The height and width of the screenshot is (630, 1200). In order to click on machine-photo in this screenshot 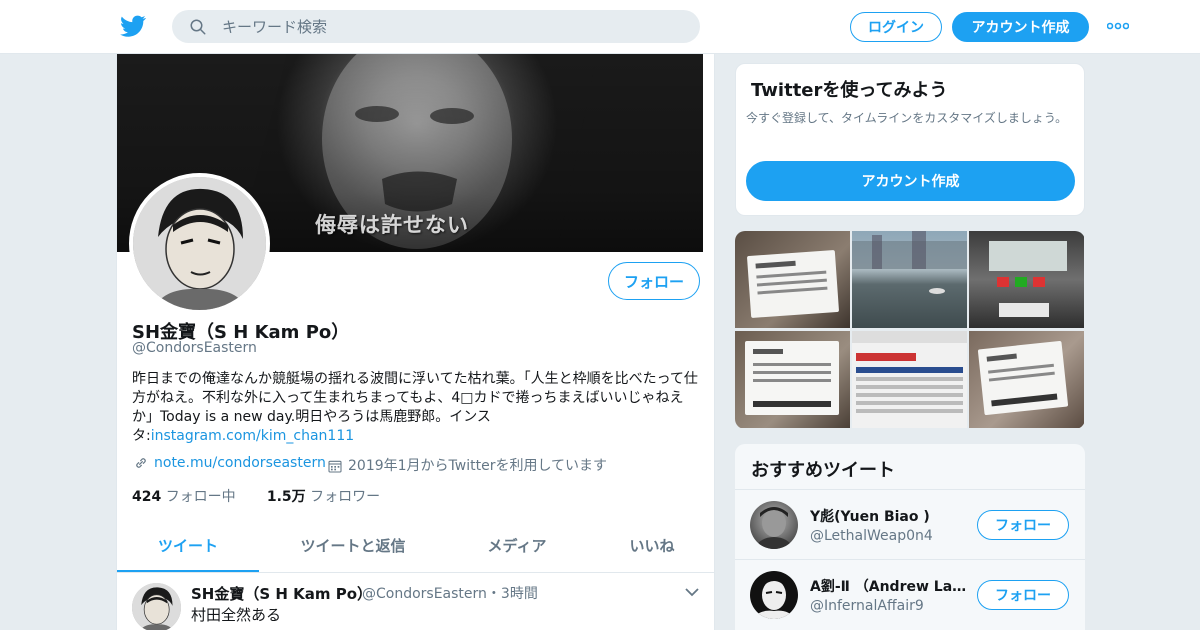, I will do `click(1028, 279)`.